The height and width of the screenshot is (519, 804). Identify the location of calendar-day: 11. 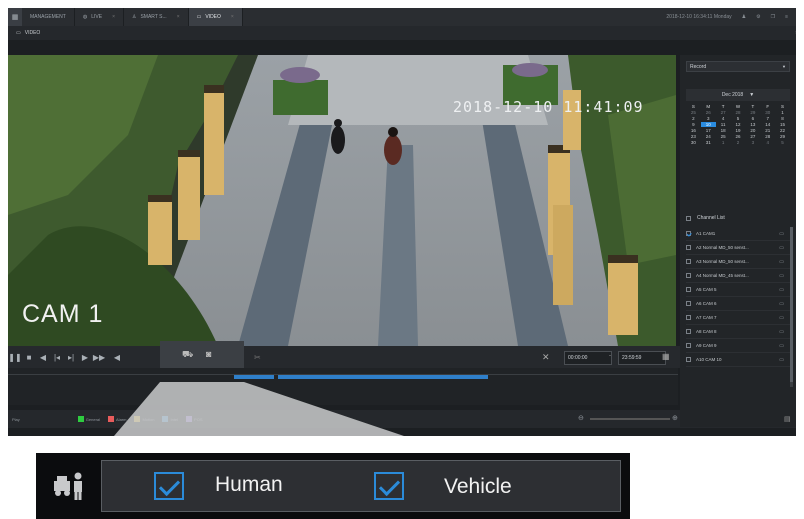
(723, 124).